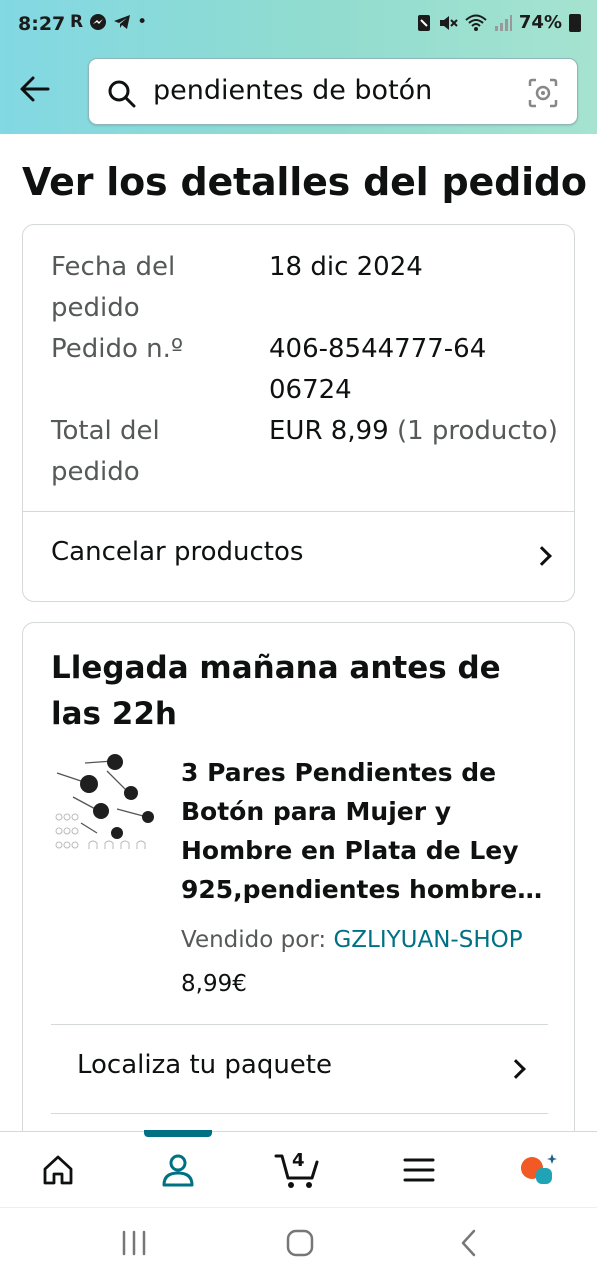  What do you see at coordinates (427, 940) in the screenshot?
I see `seller-link: GZLIYUAN-SHOP` at bounding box center [427, 940].